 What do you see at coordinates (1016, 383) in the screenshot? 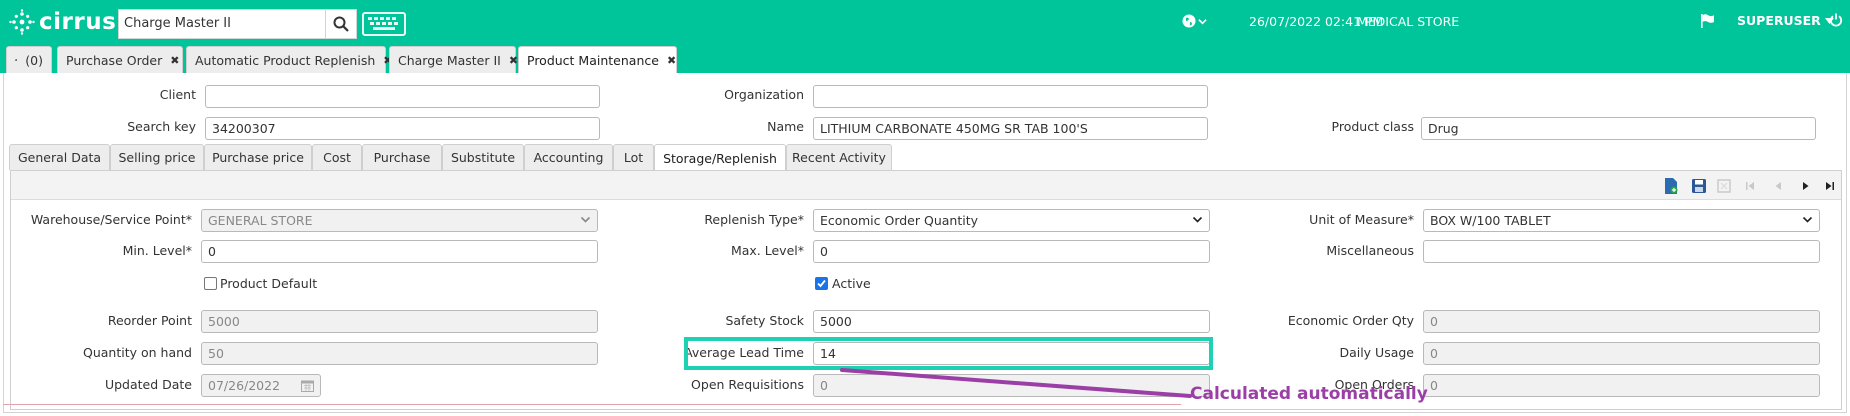
I see `annotation-arrow-line` at bounding box center [1016, 383].